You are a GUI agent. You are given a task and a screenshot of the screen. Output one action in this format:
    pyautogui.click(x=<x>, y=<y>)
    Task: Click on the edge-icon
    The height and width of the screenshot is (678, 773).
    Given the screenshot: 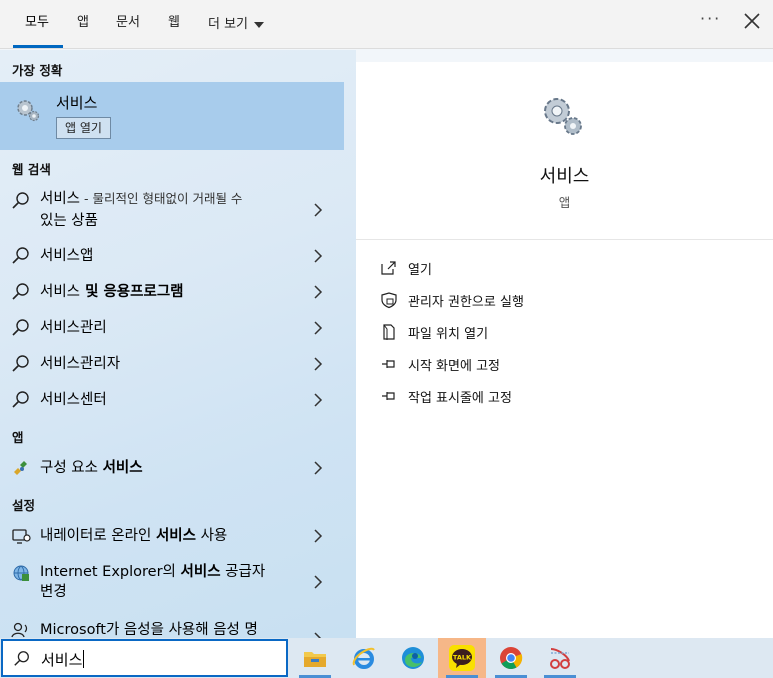 What is the action you would take?
    pyautogui.click(x=413, y=658)
    